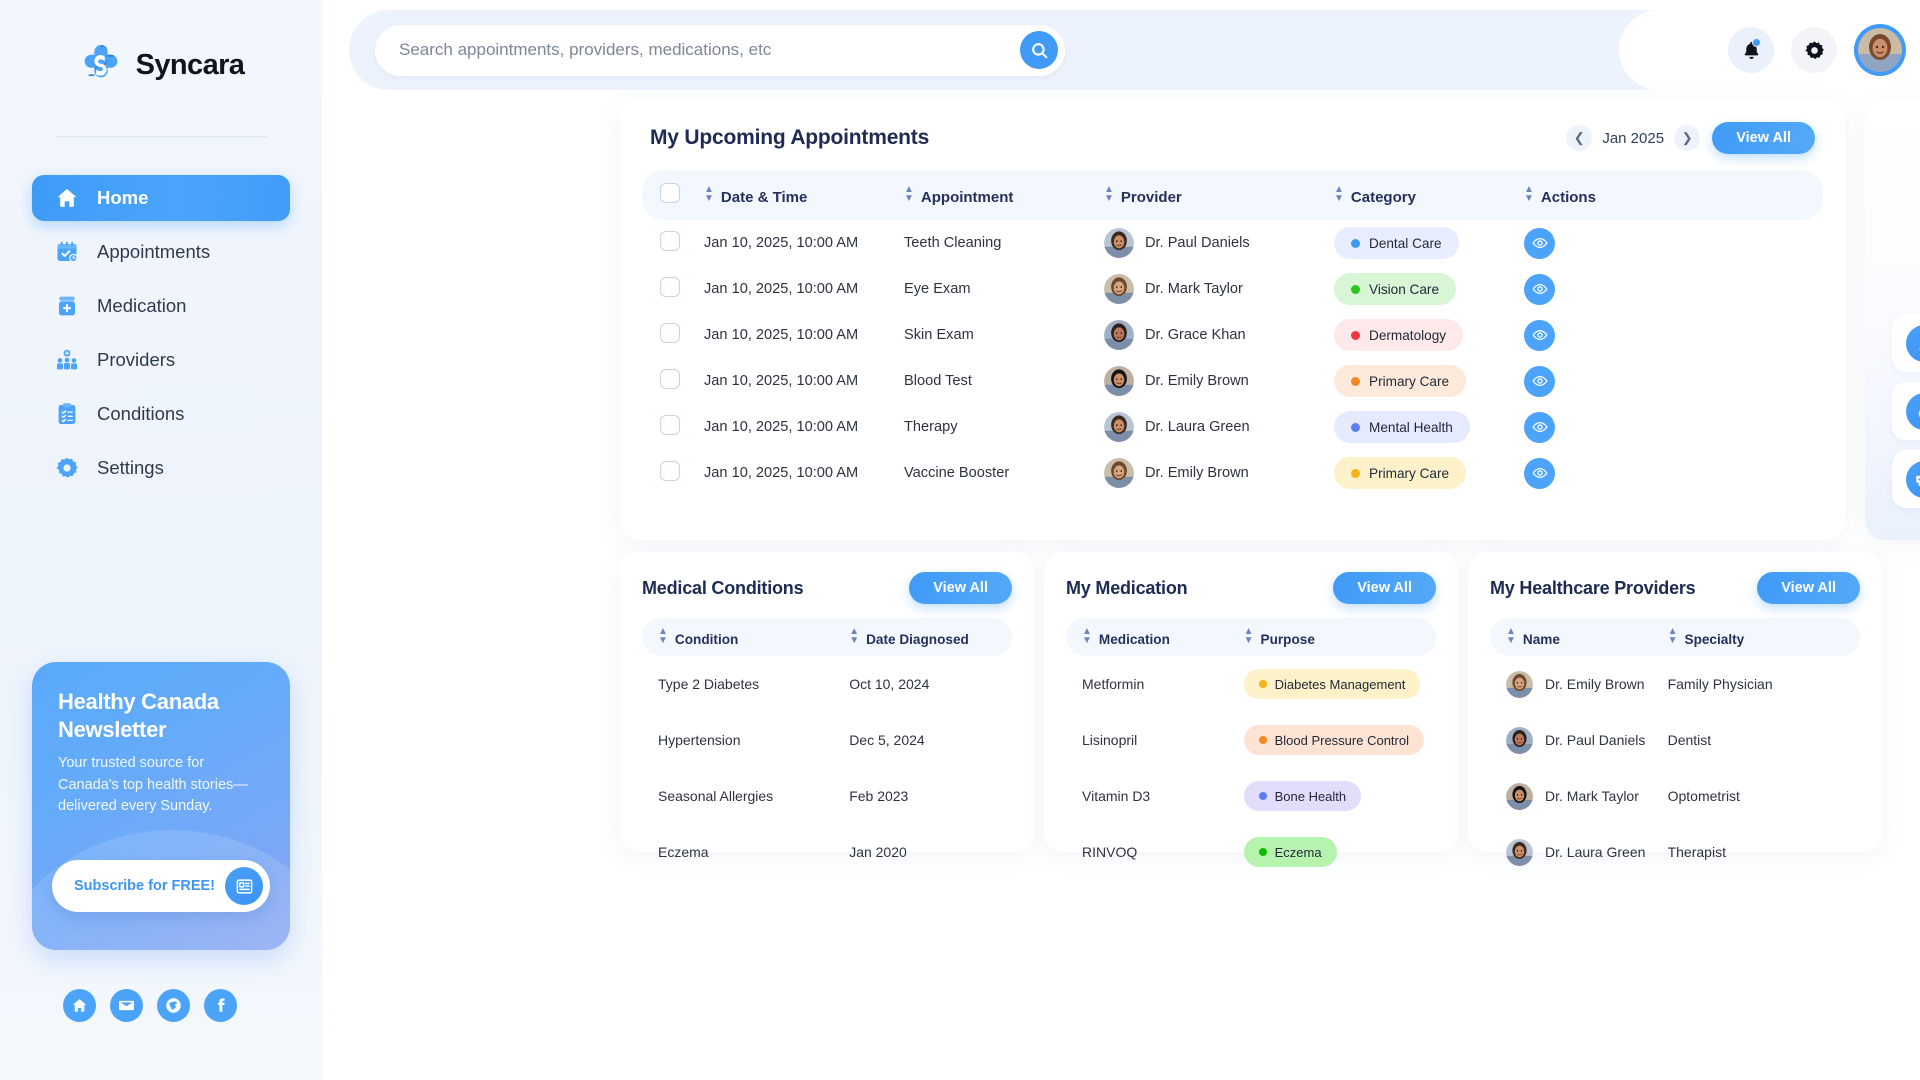 The height and width of the screenshot is (1080, 1920). I want to click on newspaper-icon, so click(244, 886).